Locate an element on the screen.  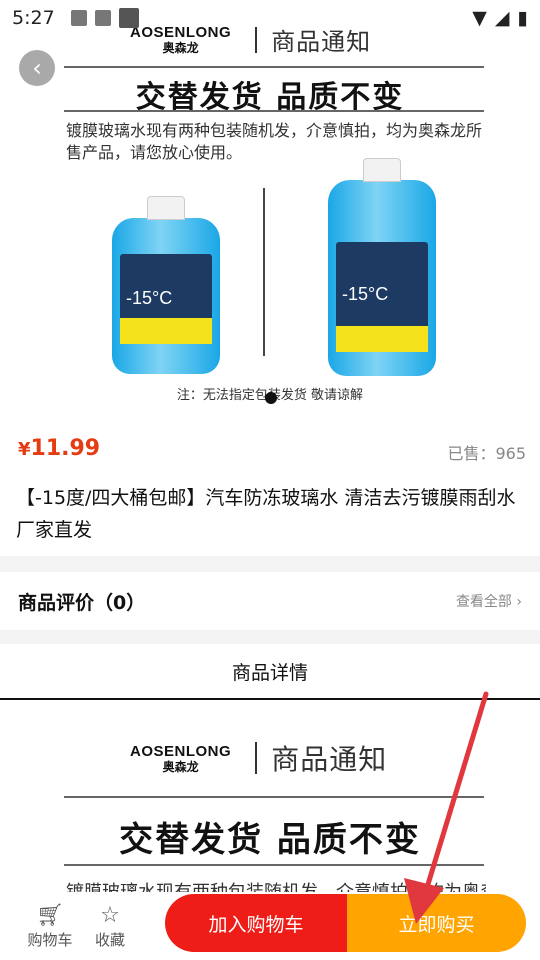
currency-symbol: ¥ is located at coordinates (24, 449).